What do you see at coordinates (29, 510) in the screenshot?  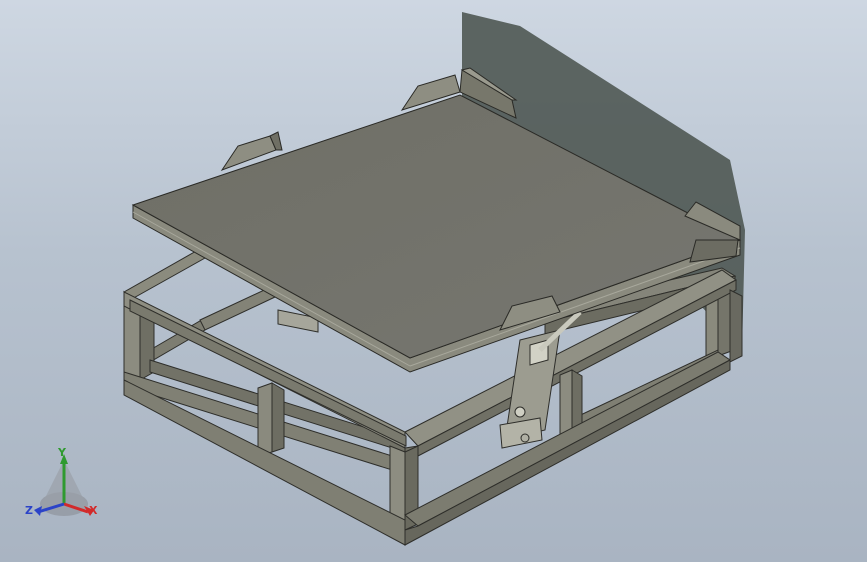 I see `triad-z-label: Z` at bounding box center [29, 510].